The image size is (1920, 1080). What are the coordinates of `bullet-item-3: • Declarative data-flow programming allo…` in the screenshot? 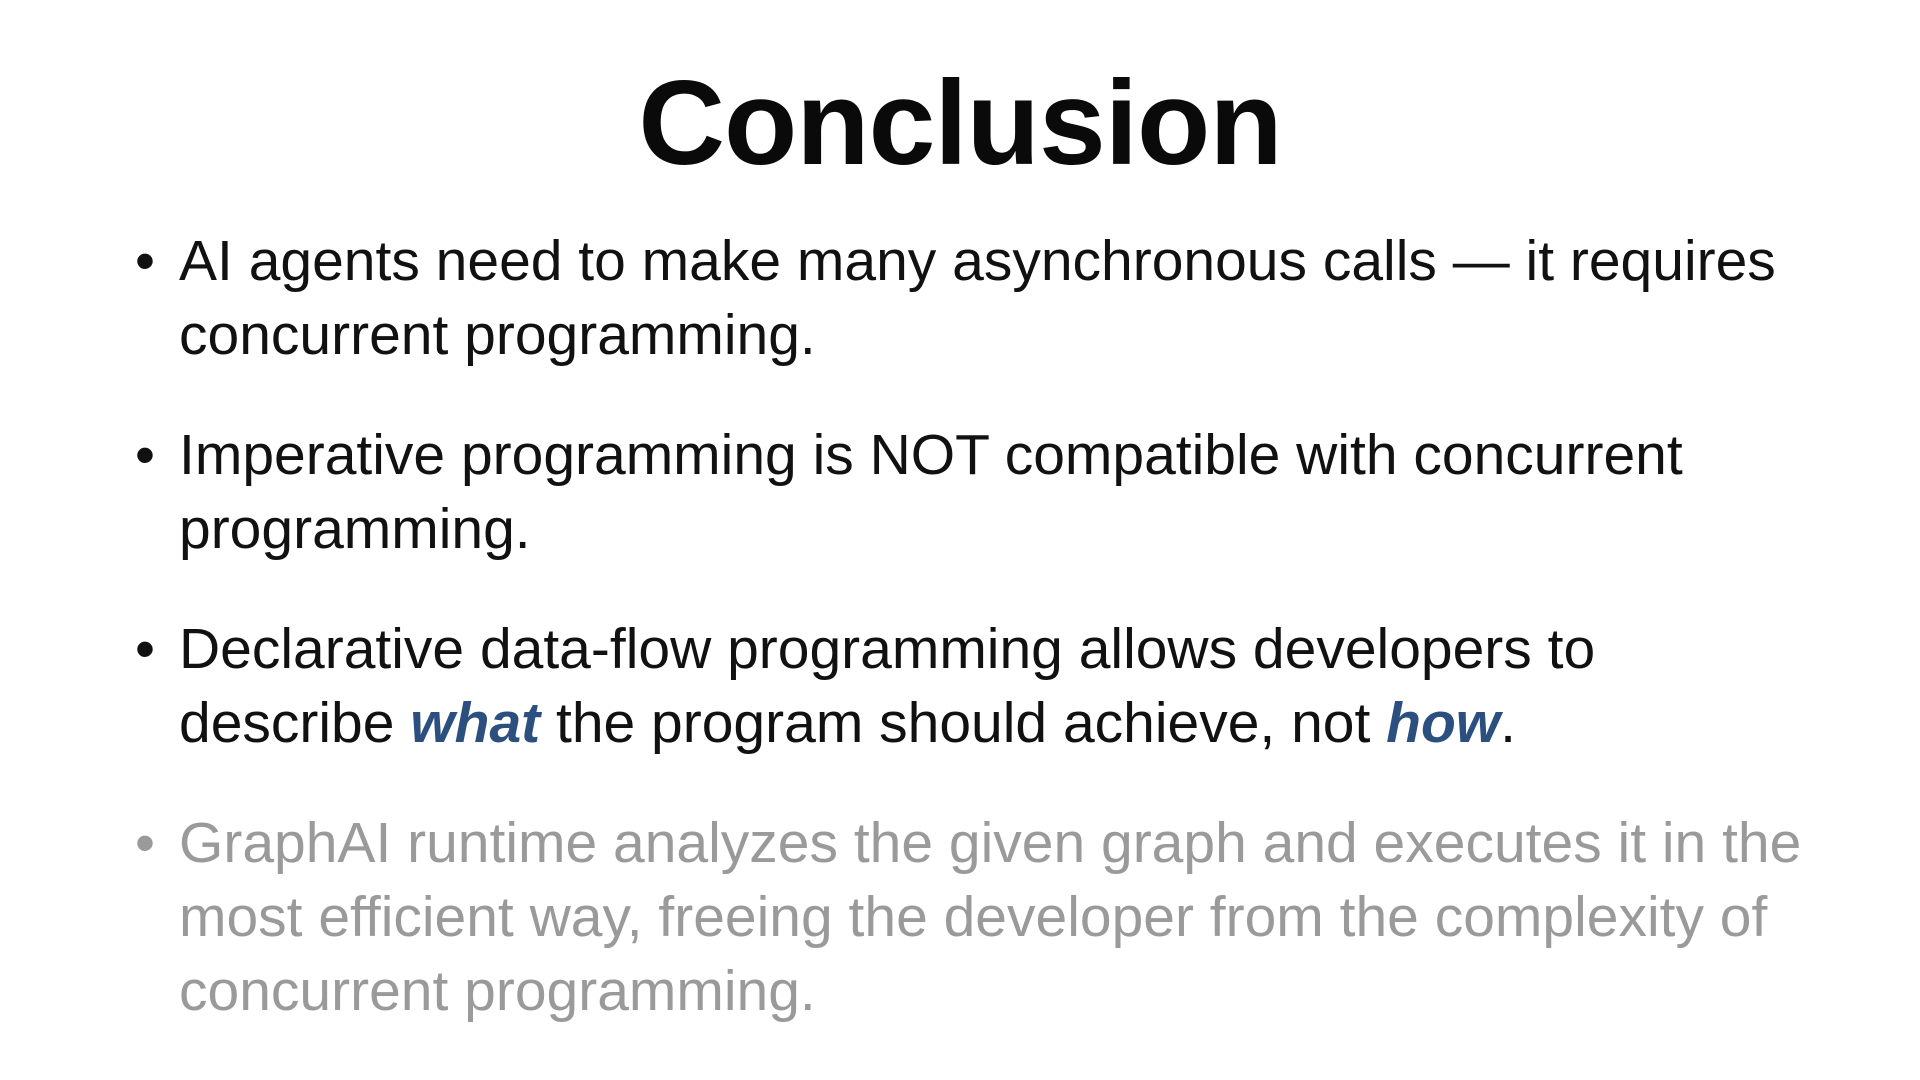 It's located at (975, 686).